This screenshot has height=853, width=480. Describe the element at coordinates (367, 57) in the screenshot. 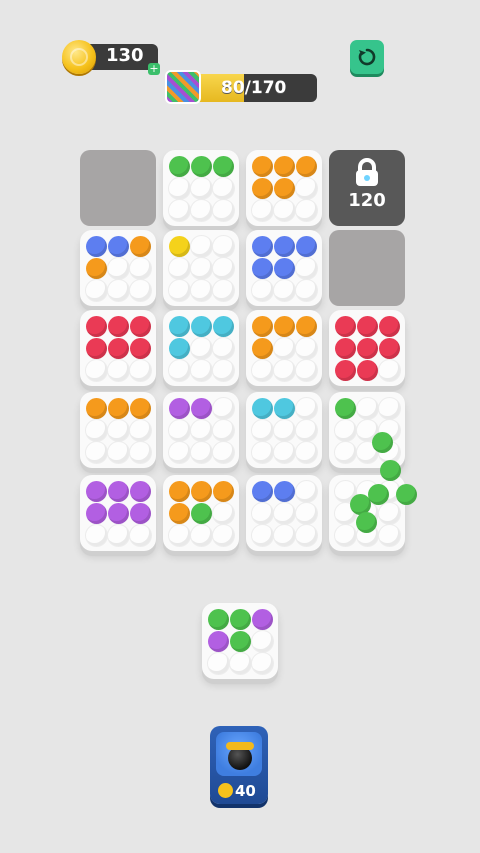

I see `restart-button` at that location.